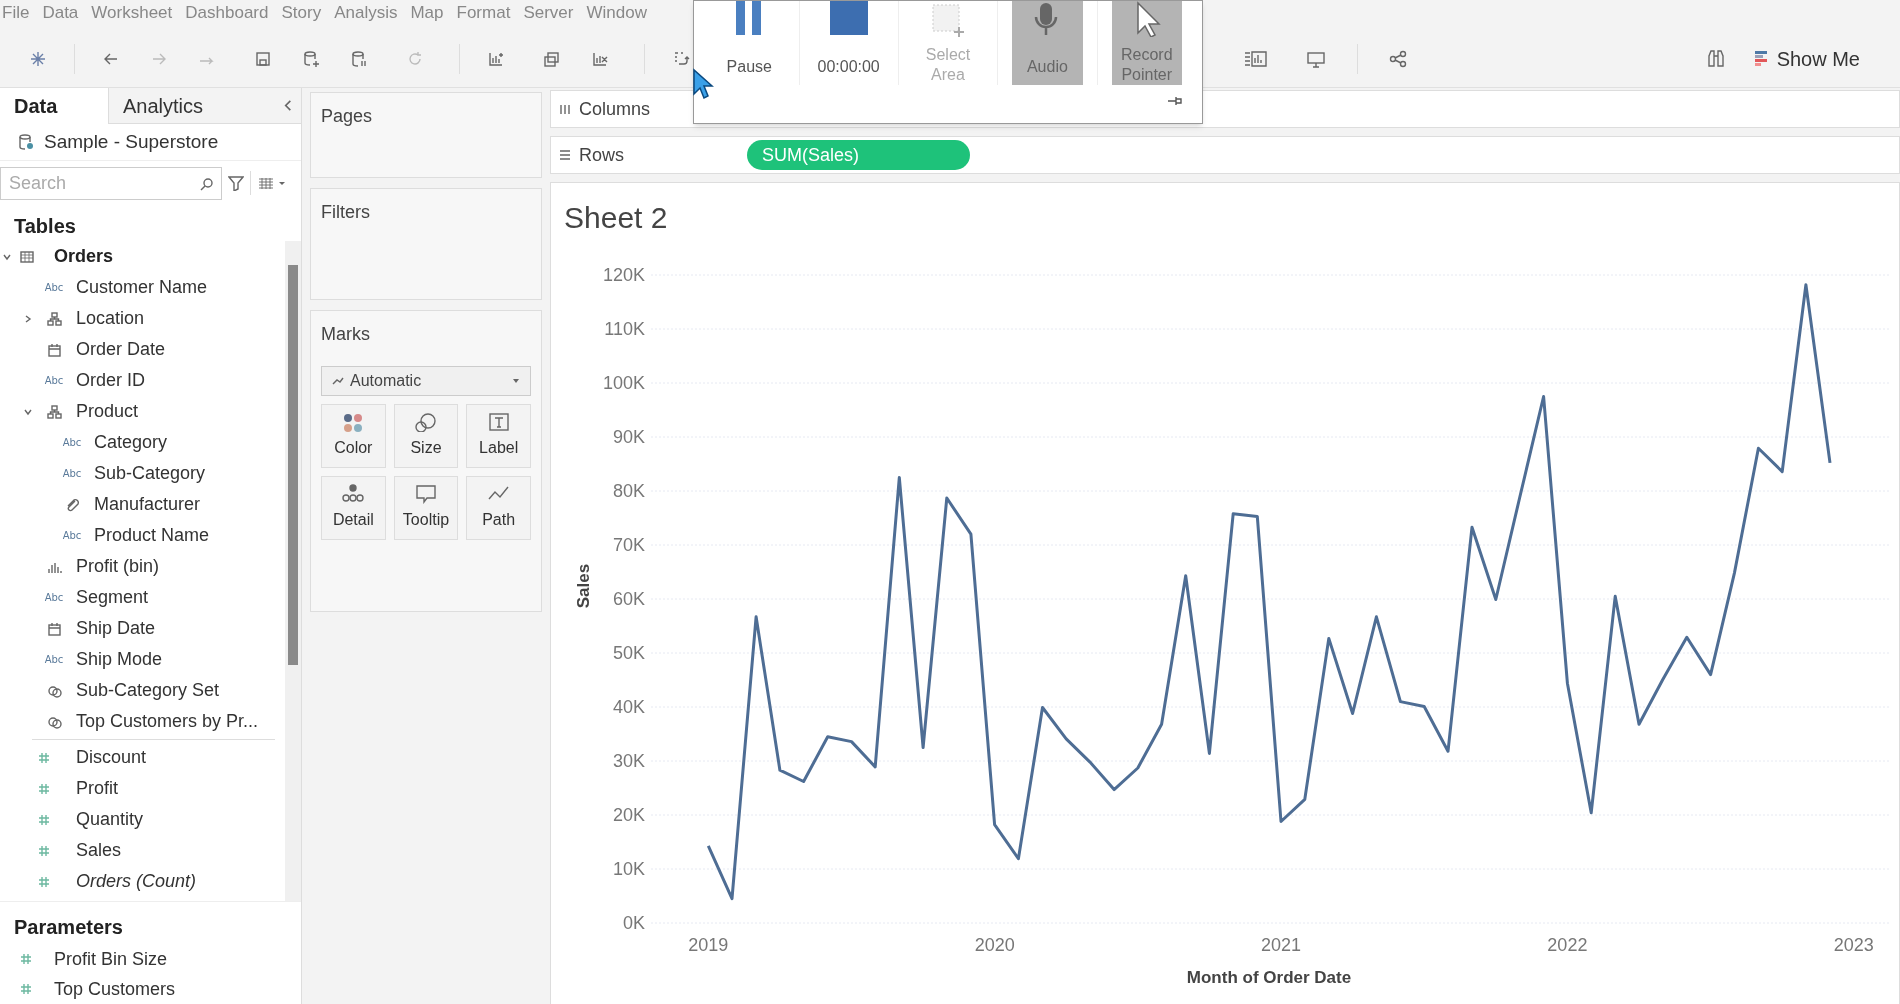  Describe the element at coordinates (426, 508) in the screenshot. I see `mark-tooltip-button: Tooltip` at that location.